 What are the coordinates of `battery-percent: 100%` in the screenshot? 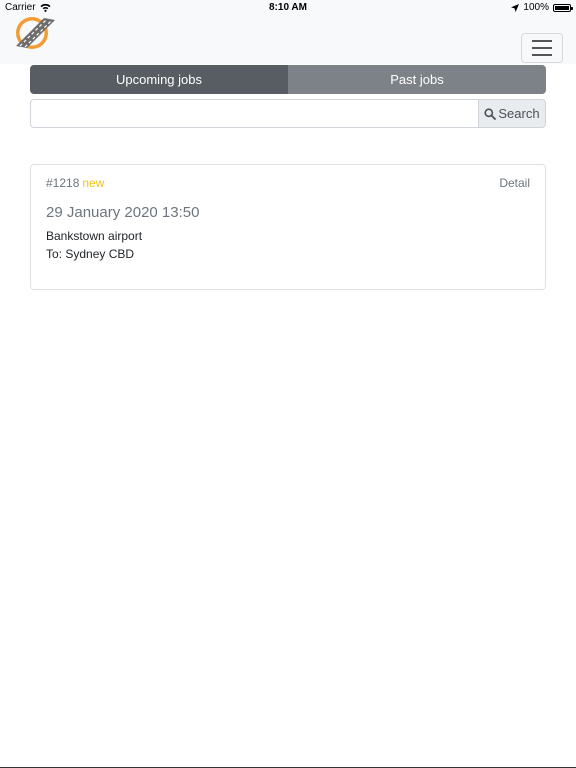 It's located at (536, 7).